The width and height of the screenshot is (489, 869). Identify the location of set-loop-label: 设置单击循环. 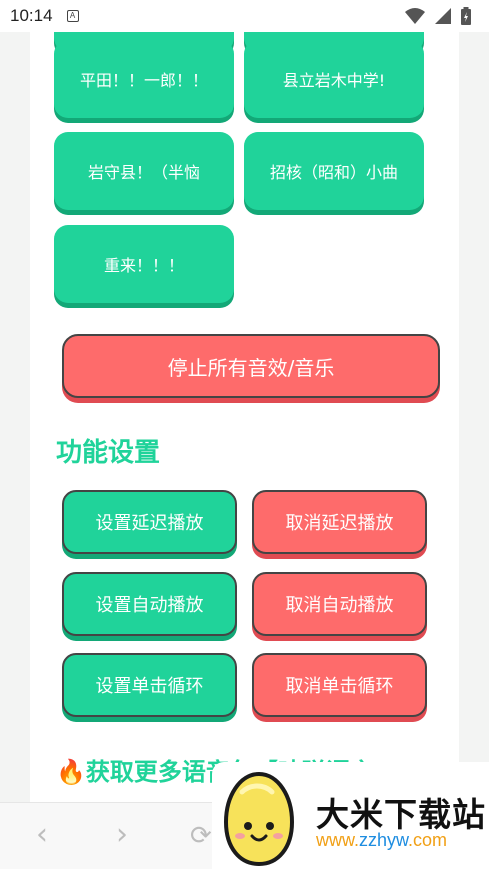
(149, 686).